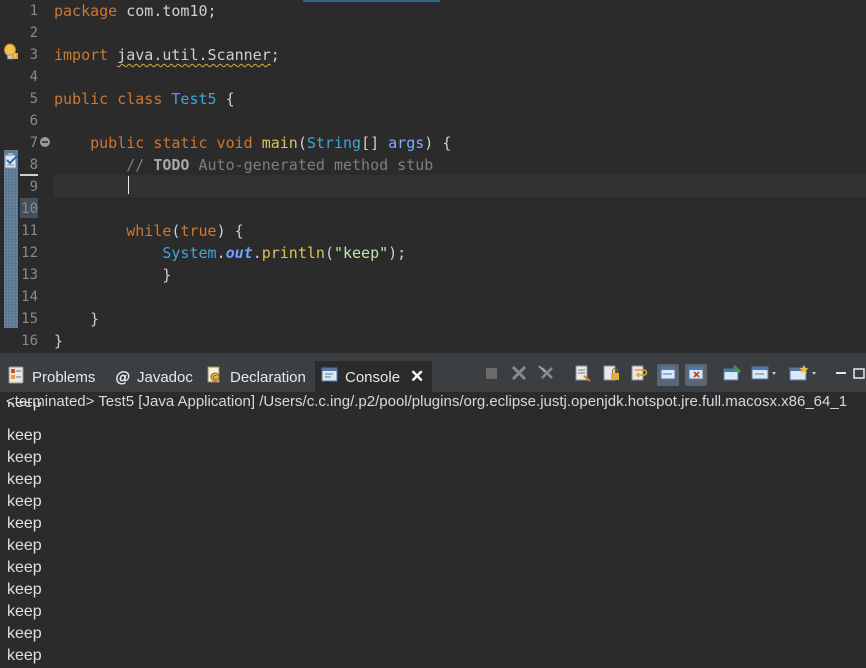 This screenshot has height=668, width=866. What do you see at coordinates (33, 11) in the screenshot?
I see `line-number: 1` at bounding box center [33, 11].